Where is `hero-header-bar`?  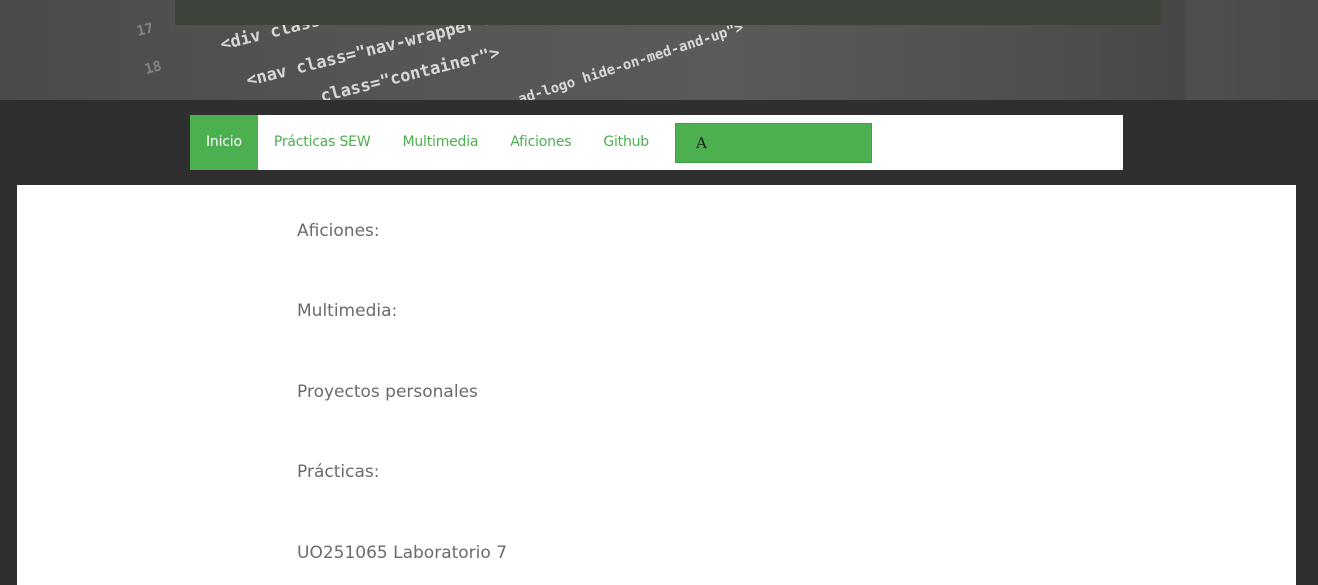 hero-header-bar is located at coordinates (668, 12).